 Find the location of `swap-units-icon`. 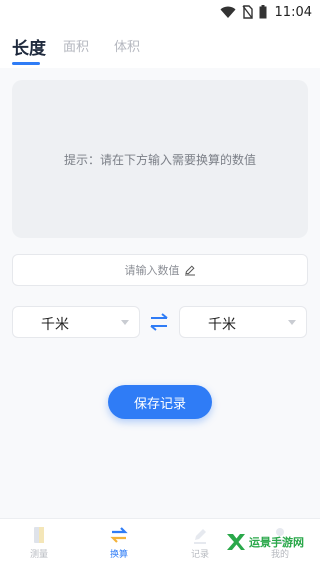

swap-units-icon is located at coordinates (159, 322).